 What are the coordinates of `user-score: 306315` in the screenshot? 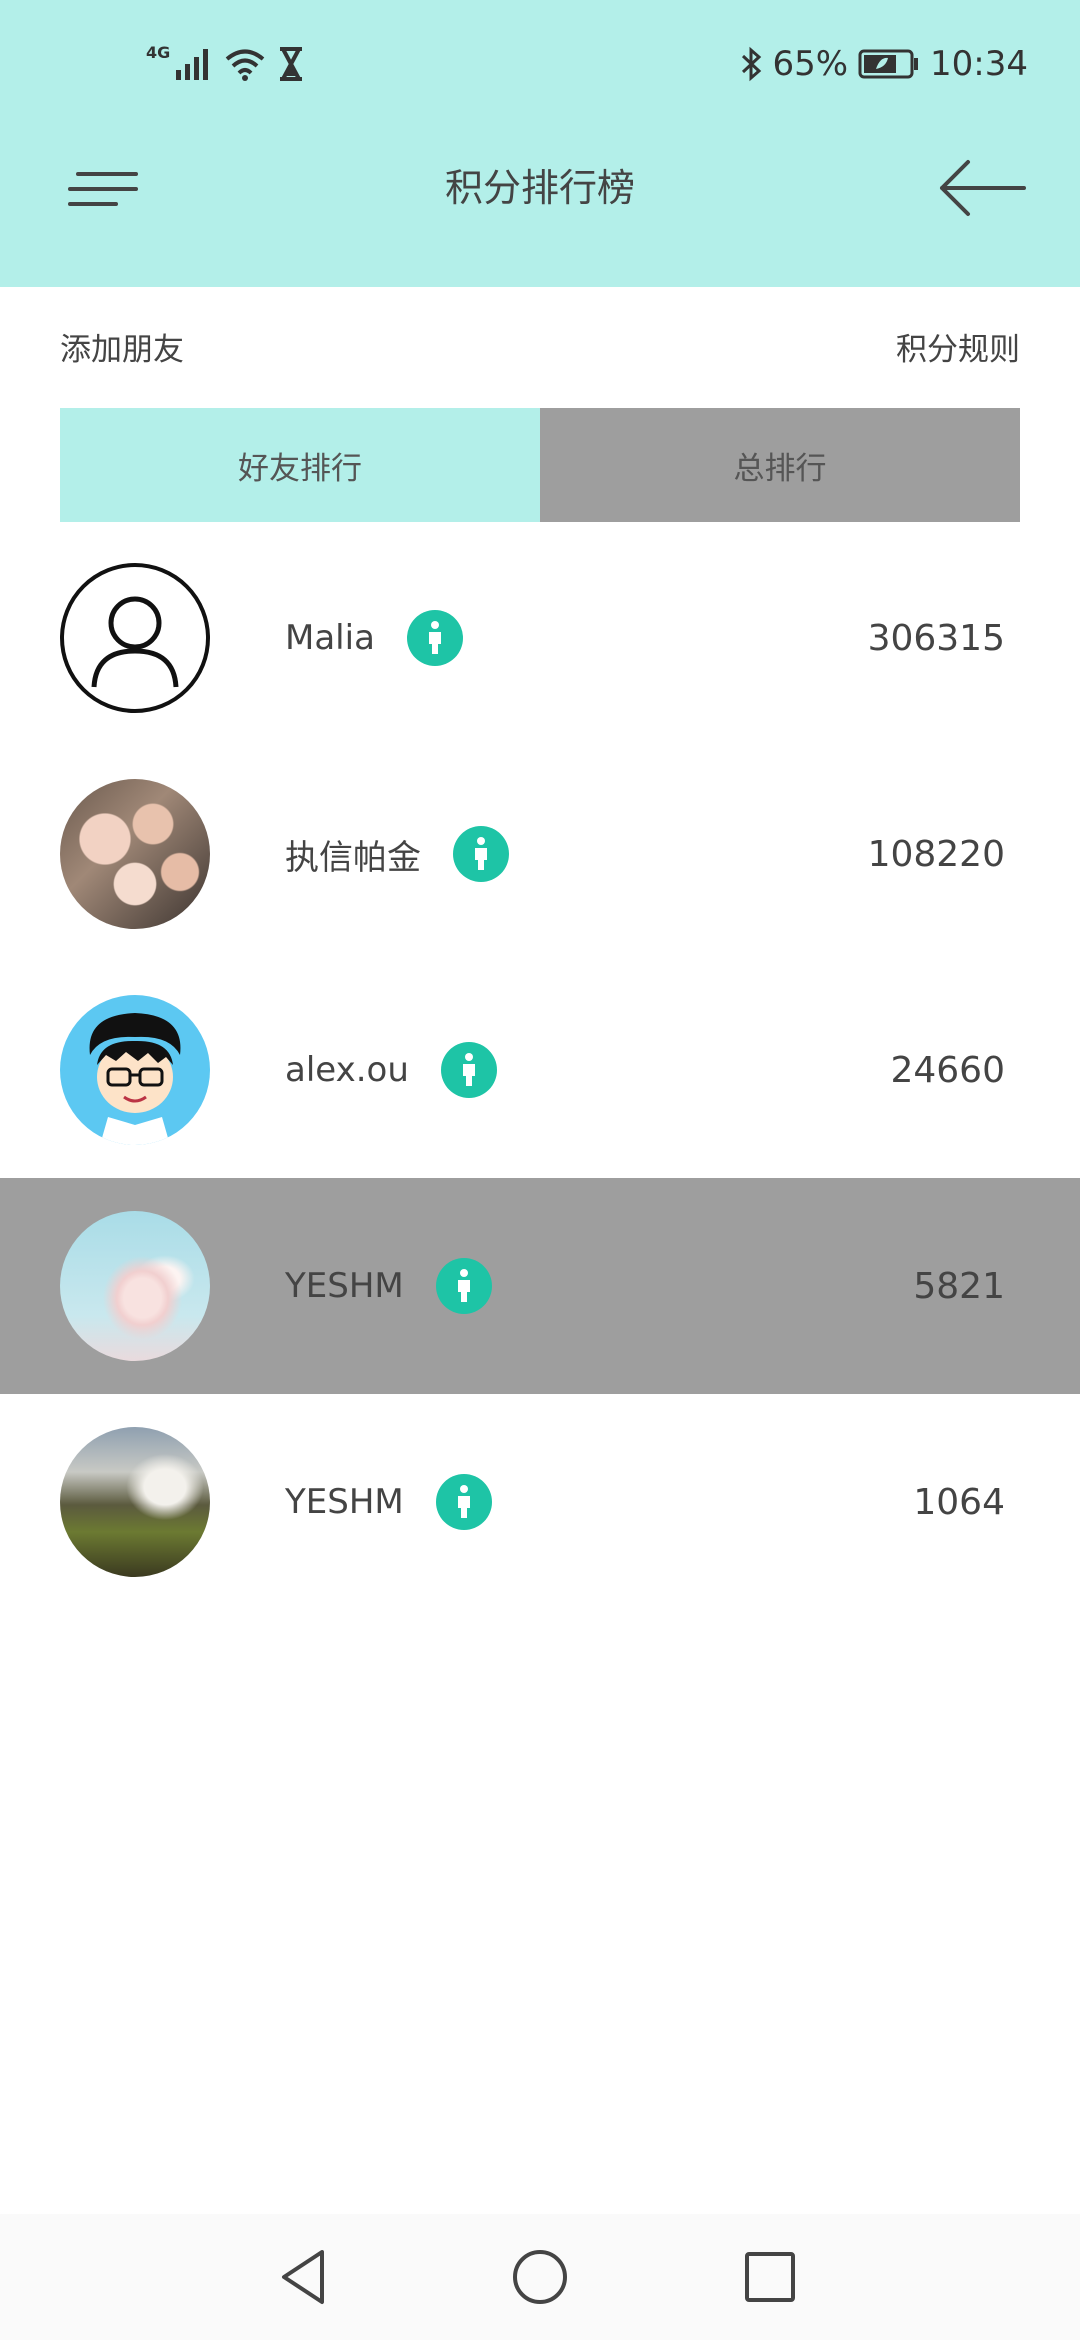 It's located at (936, 638).